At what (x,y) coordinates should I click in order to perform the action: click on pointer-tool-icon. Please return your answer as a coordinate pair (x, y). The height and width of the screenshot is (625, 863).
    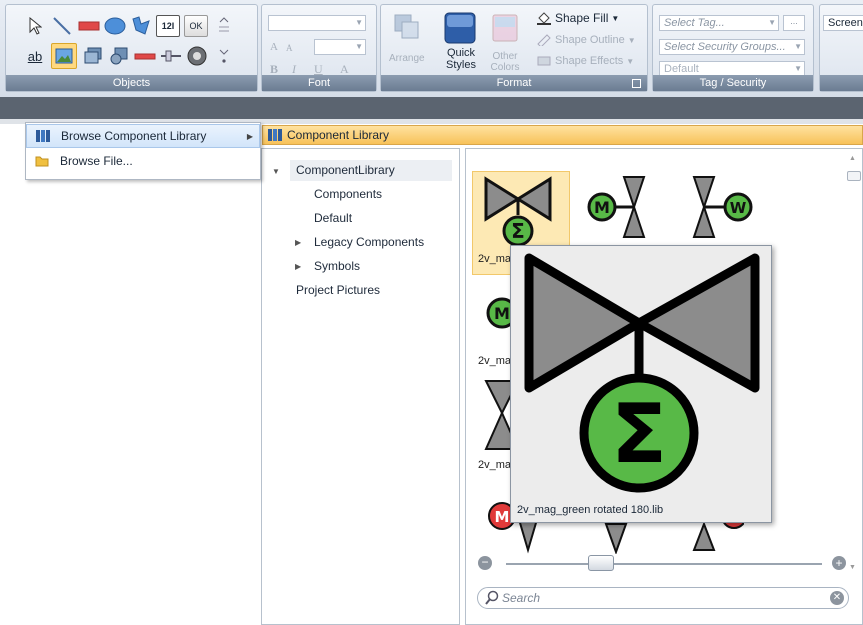
    Looking at the image, I should click on (35, 26).